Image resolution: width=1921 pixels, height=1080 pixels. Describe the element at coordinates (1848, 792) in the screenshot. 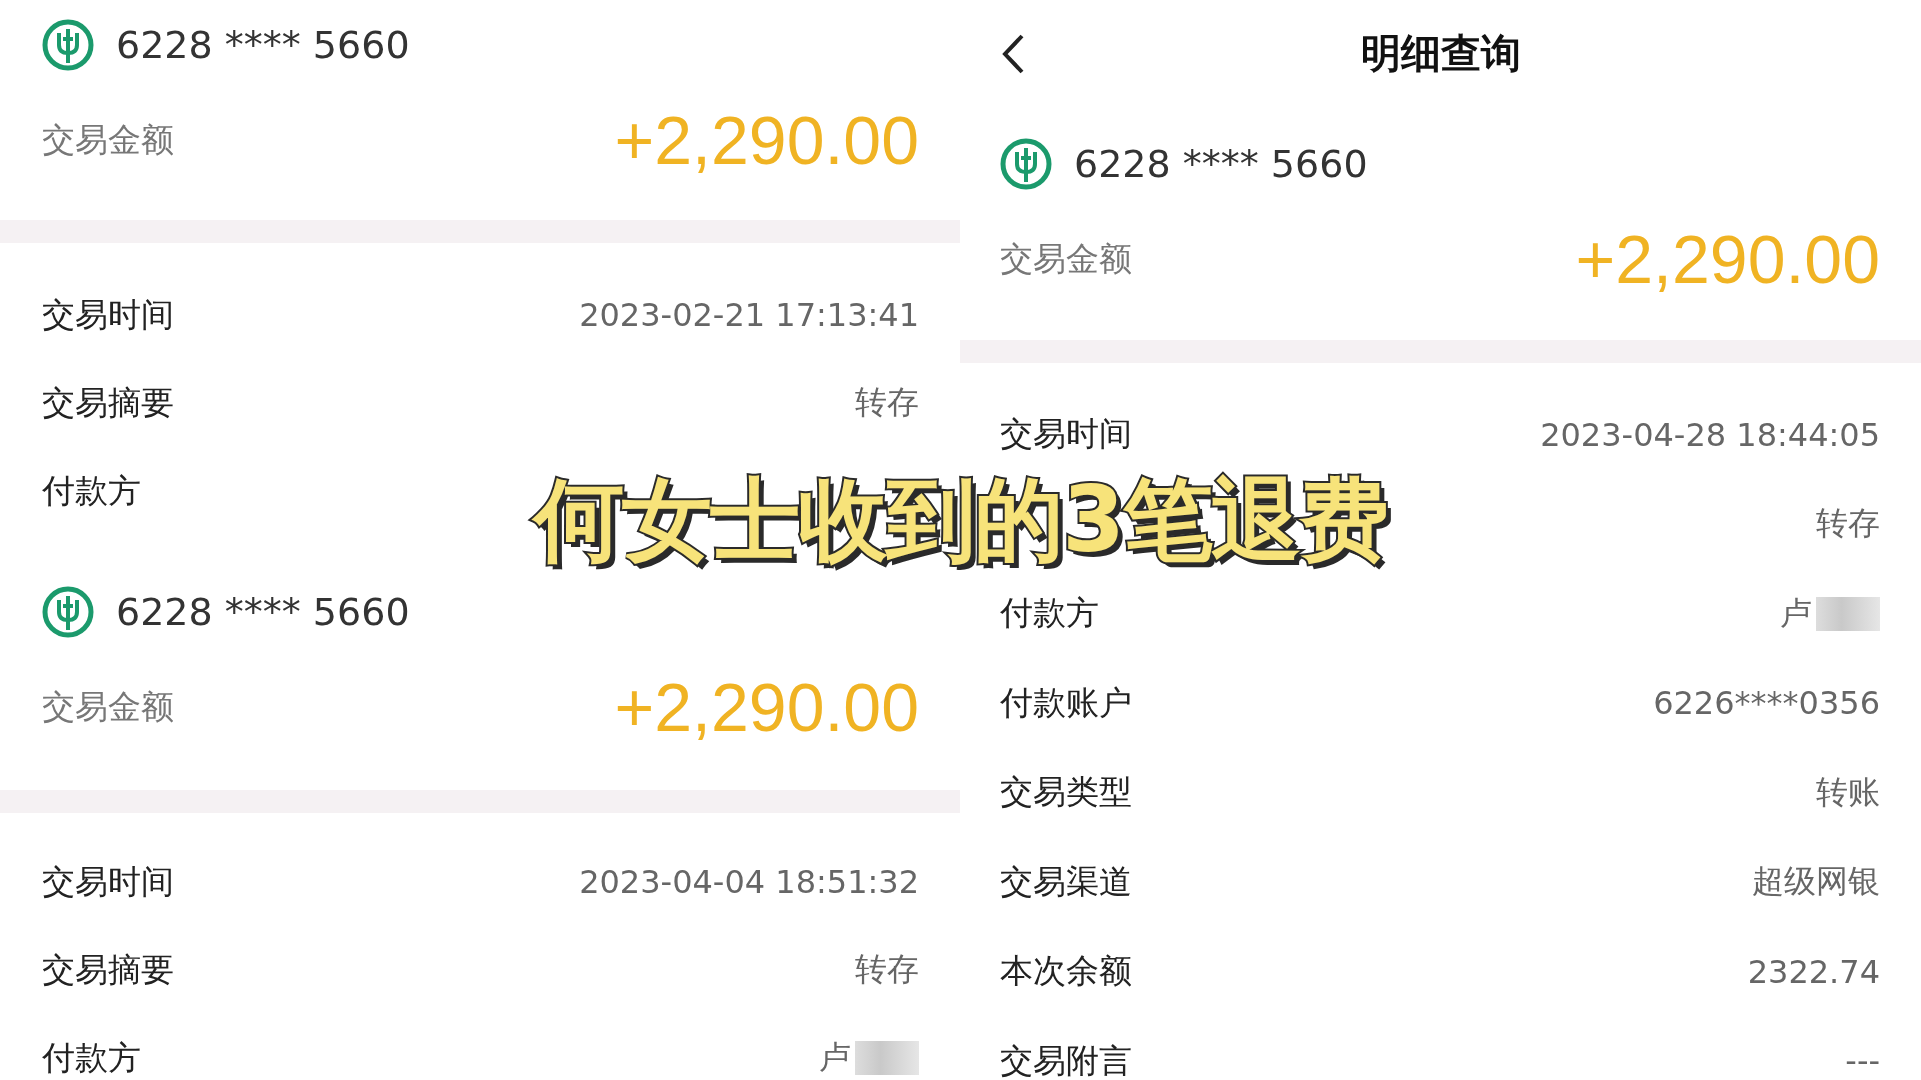

I see `field-value: 转账` at that location.